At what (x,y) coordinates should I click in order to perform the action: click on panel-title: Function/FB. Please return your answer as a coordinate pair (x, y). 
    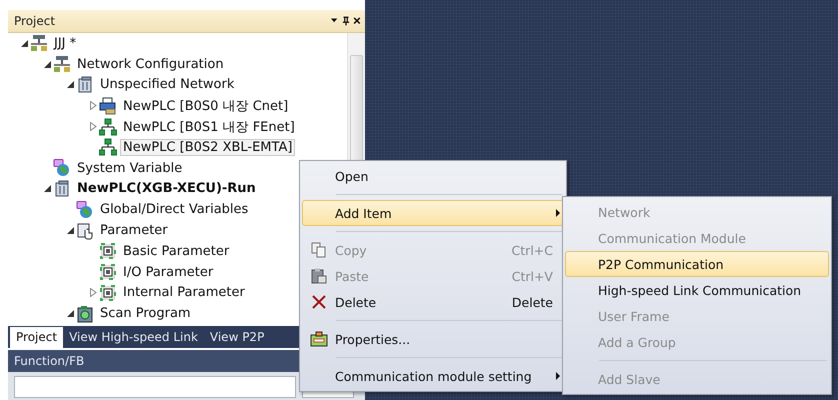
    Looking at the image, I should click on (49, 361).